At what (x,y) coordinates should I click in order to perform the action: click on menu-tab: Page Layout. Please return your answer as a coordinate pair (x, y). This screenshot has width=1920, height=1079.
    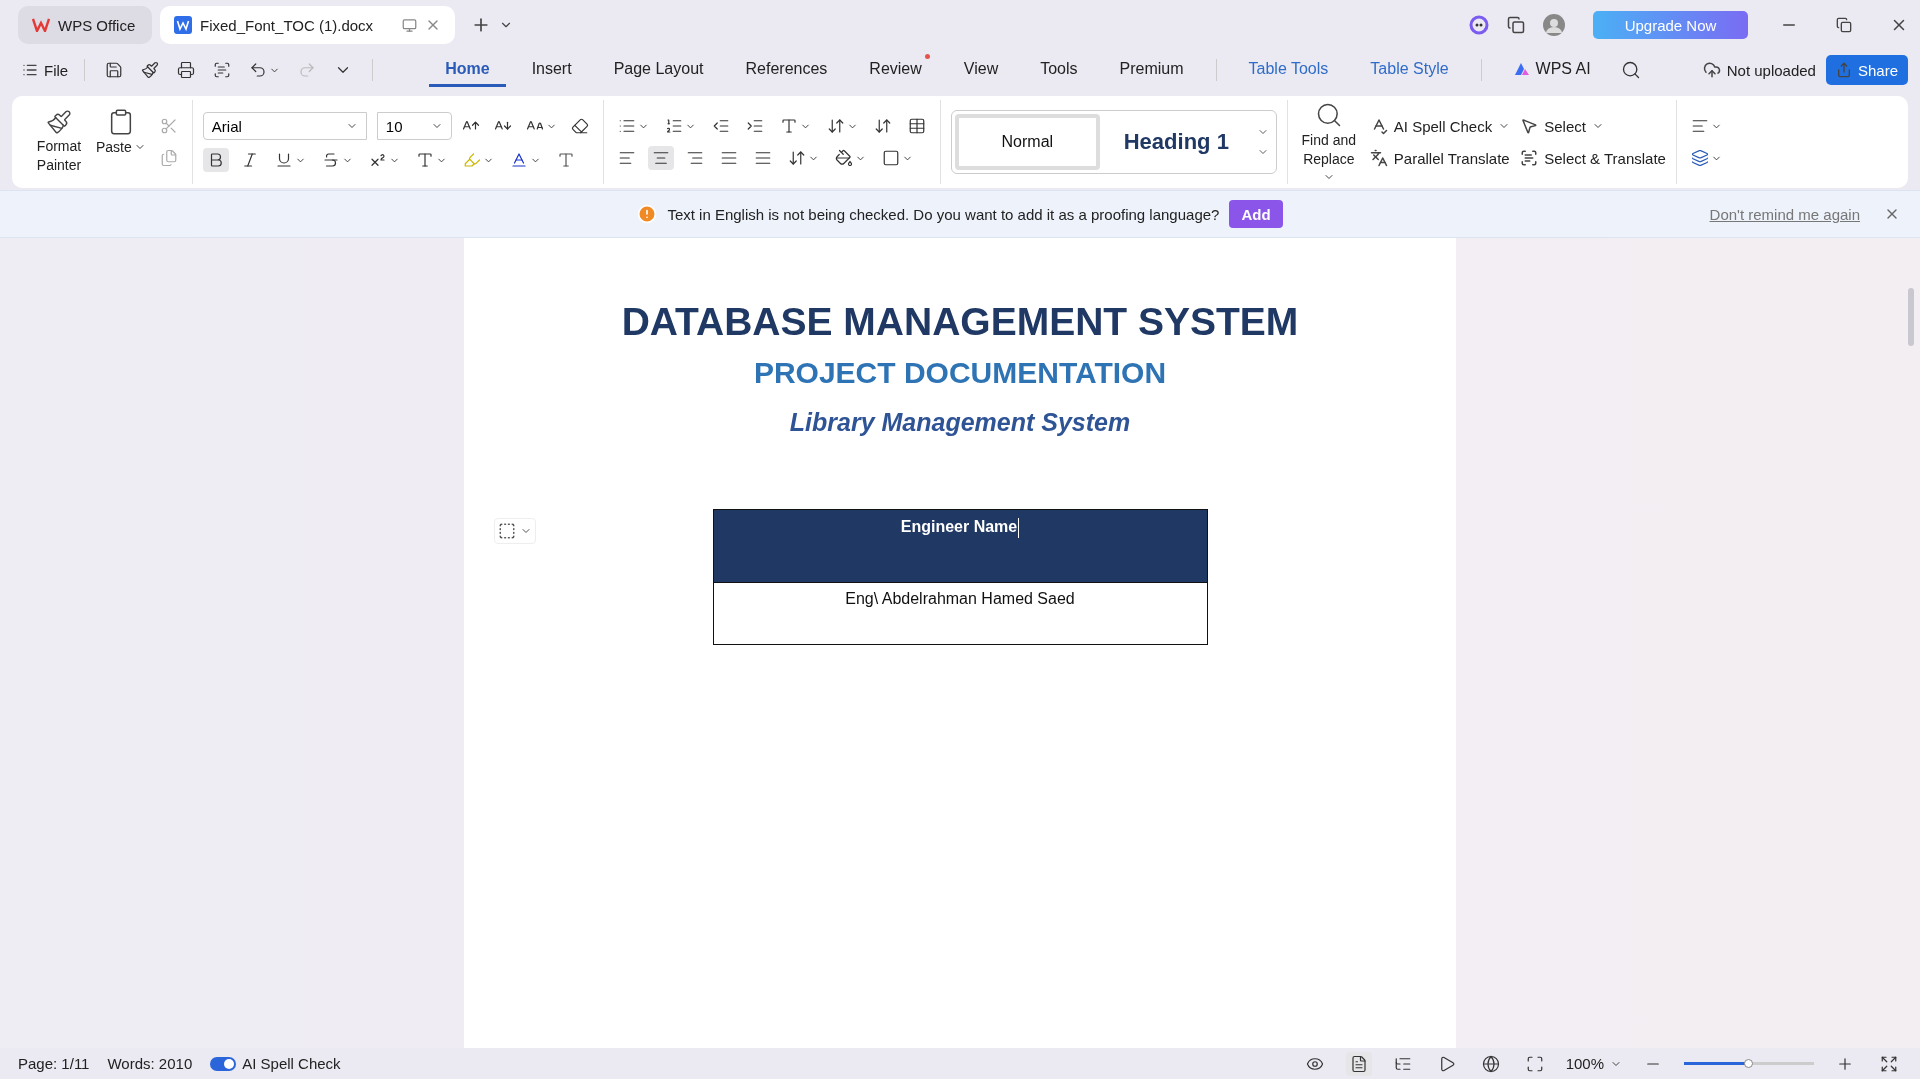
    Looking at the image, I should click on (658, 70).